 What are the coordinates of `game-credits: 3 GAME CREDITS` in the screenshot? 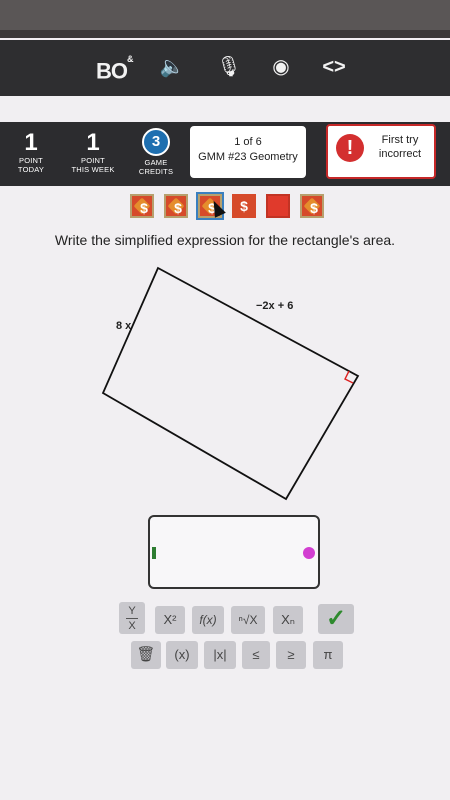 It's located at (156, 152).